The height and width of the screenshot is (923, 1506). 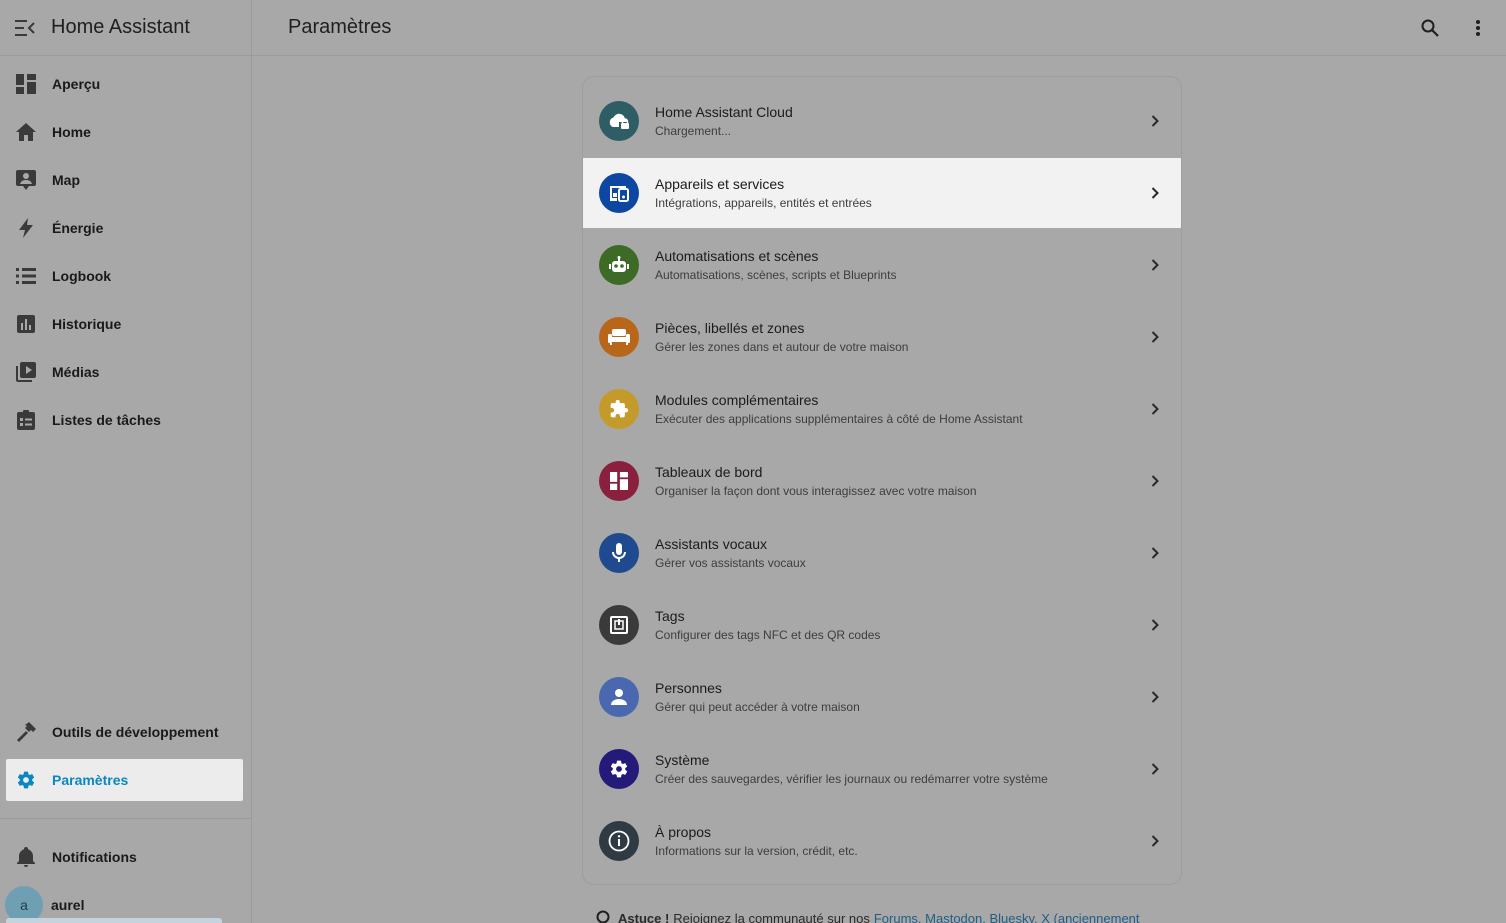 I want to click on sidebar-item-energie: Énergie, so click(x=124, y=228).